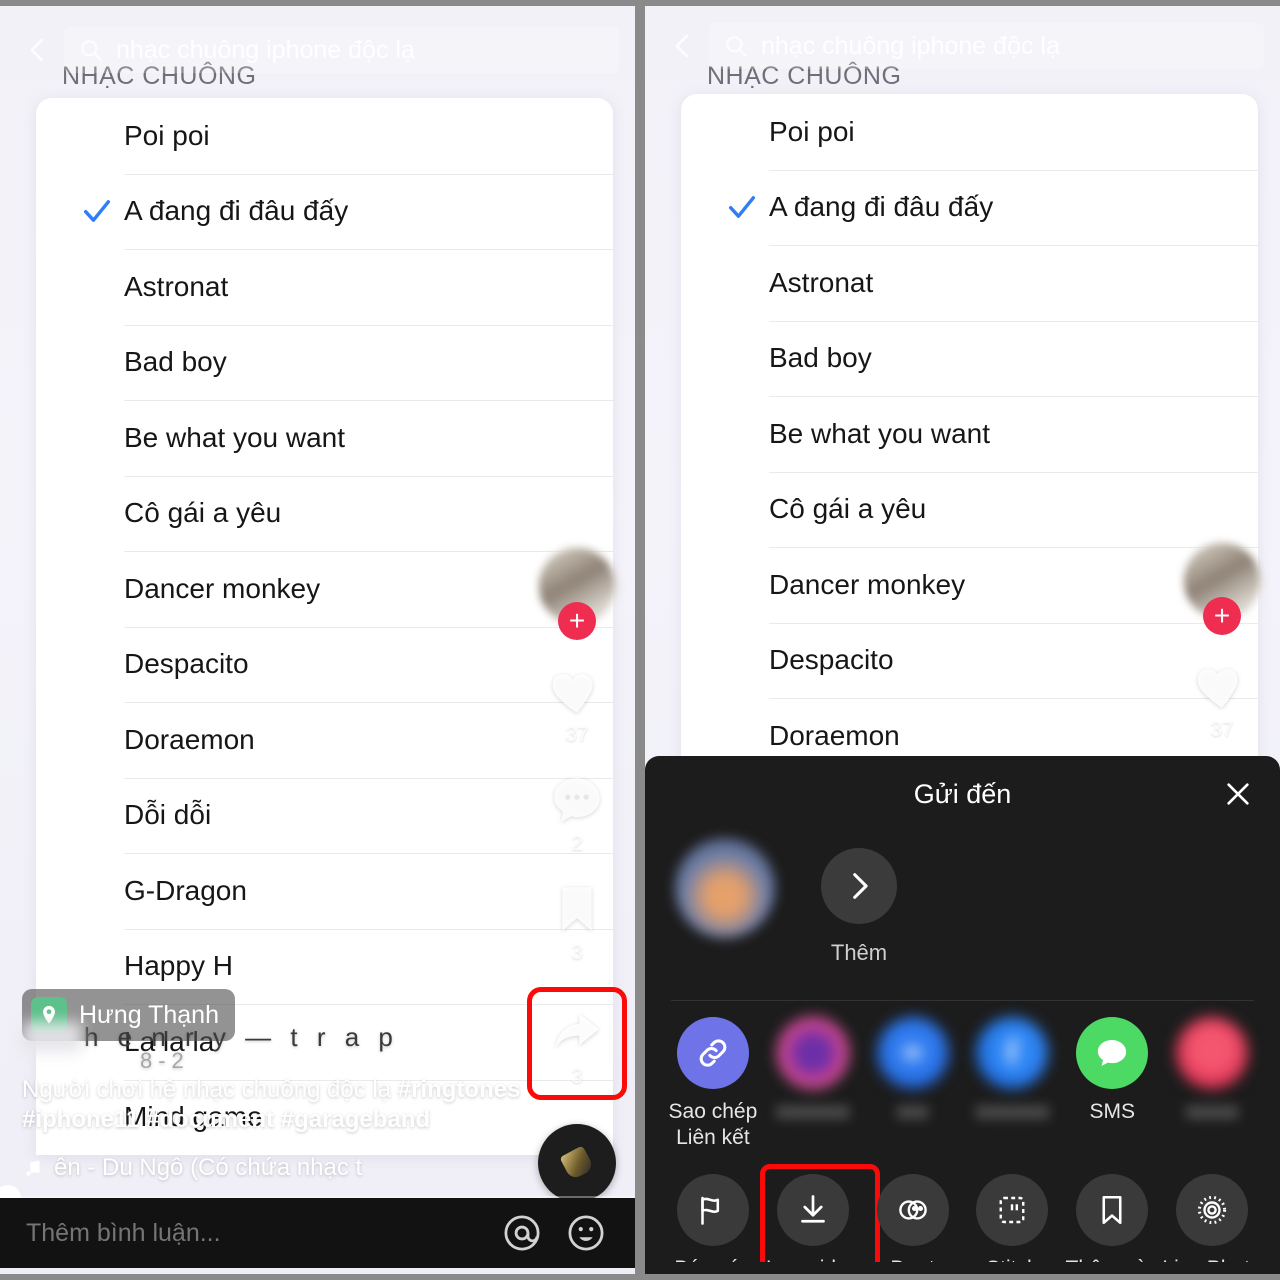 This screenshot has height=1280, width=1280. Describe the element at coordinates (1212, 1084) in the screenshot. I see `share-app-other: xxxxx` at that location.